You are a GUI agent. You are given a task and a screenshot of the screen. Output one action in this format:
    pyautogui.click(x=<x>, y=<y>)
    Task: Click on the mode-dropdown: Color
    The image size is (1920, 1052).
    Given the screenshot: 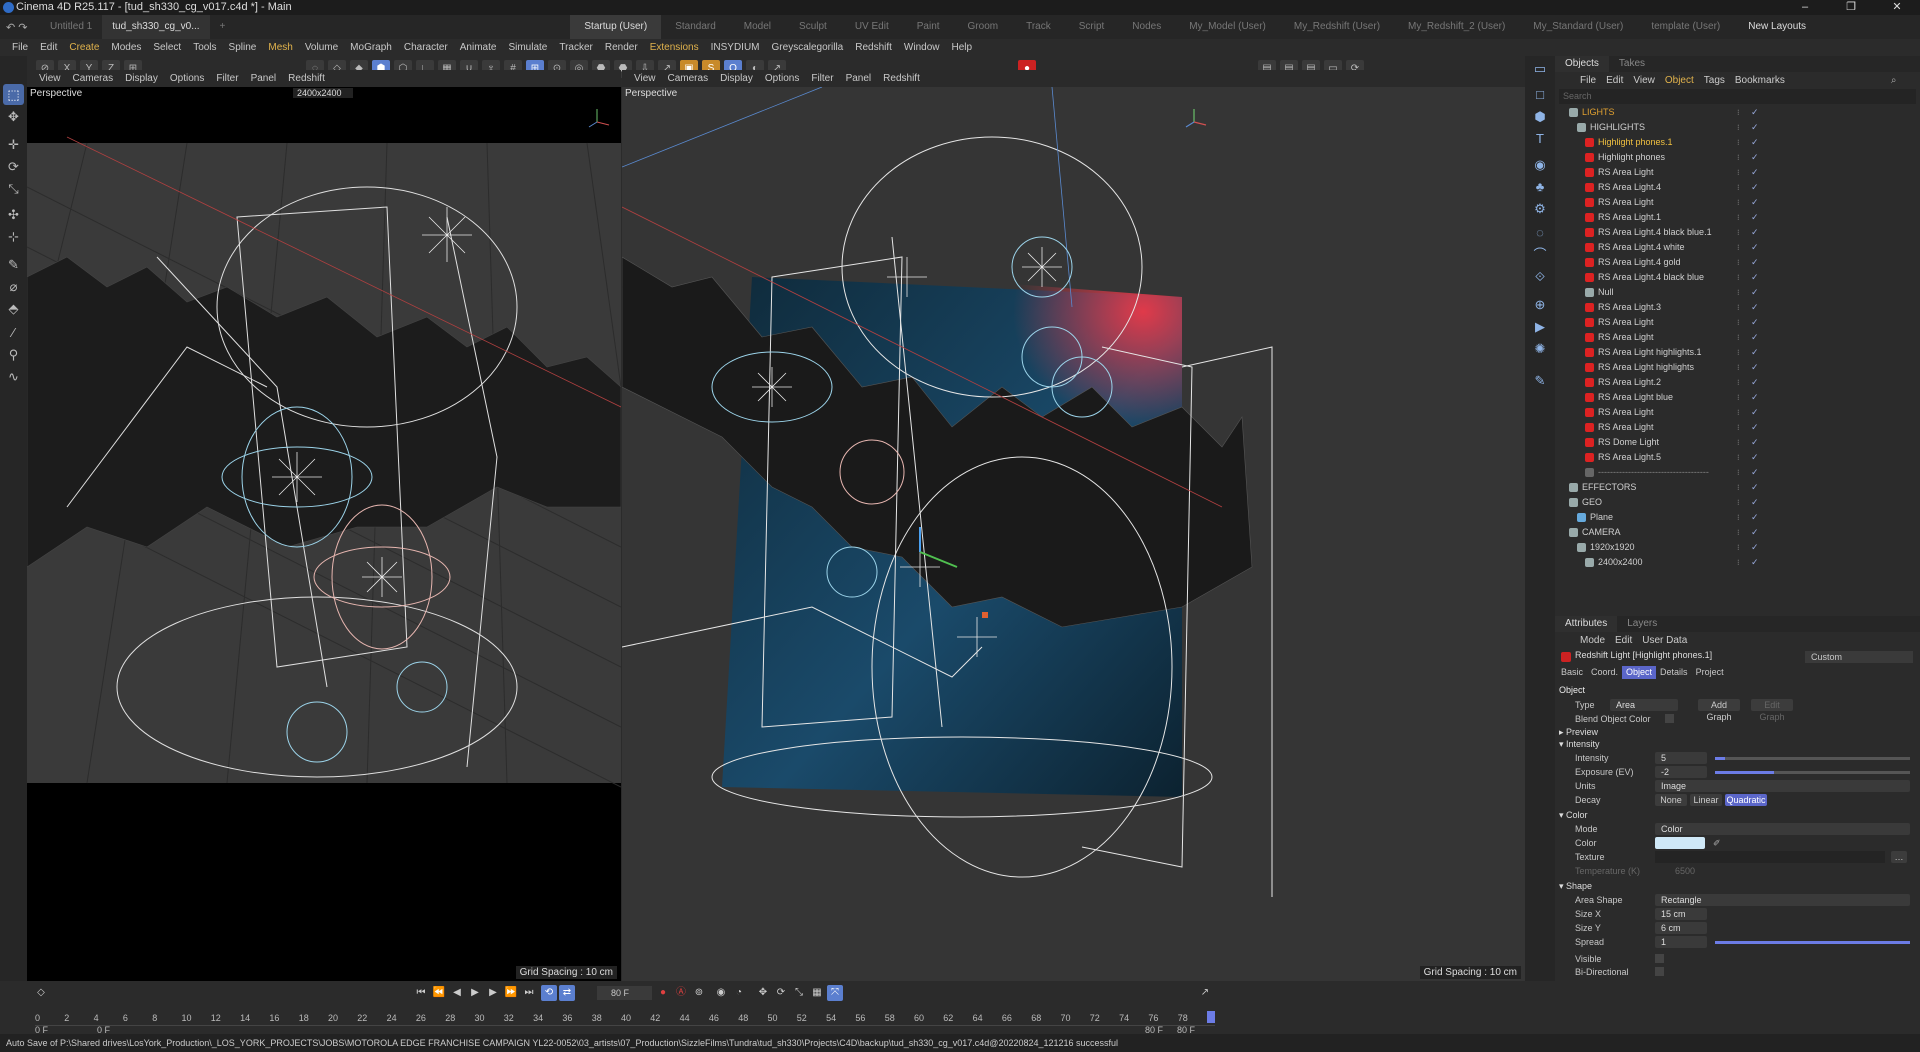 What is the action you would take?
    pyautogui.click(x=1782, y=829)
    